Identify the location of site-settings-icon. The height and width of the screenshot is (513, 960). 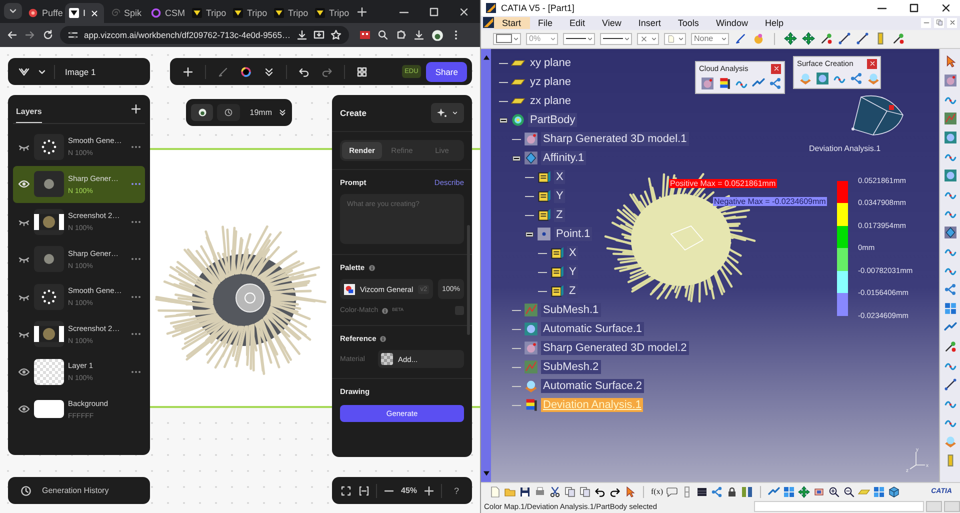
(73, 35).